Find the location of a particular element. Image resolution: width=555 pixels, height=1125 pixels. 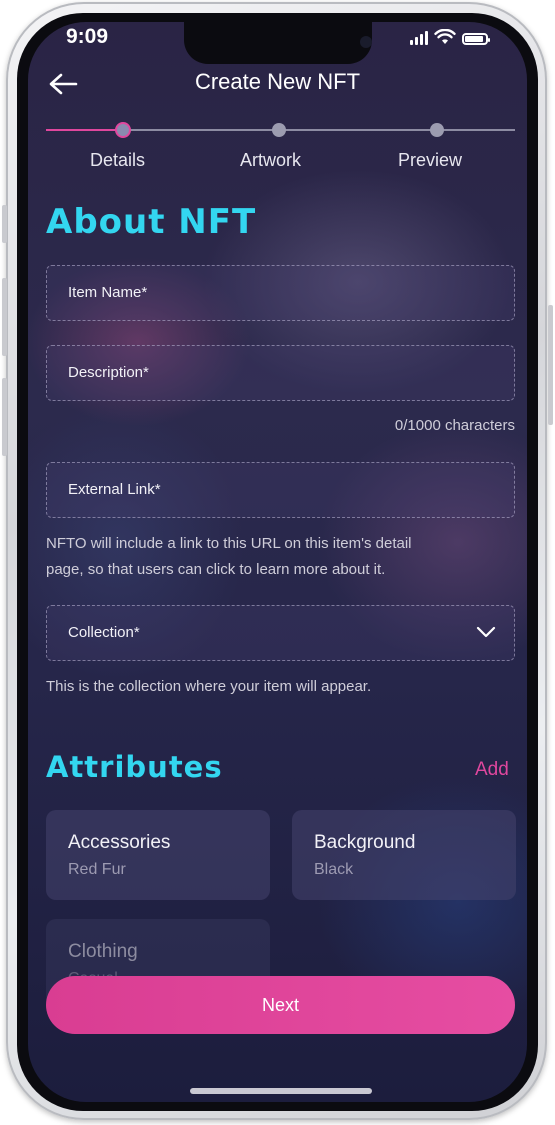

step-label-details: Details is located at coordinates (117, 160).